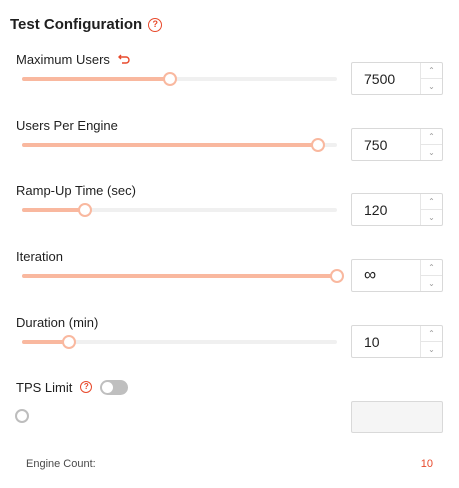 The image size is (459, 488). What do you see at coordinates (67, 125) in the screenshot?
I see `field-label: Users Per Engine` at bounding box center [67, 125].